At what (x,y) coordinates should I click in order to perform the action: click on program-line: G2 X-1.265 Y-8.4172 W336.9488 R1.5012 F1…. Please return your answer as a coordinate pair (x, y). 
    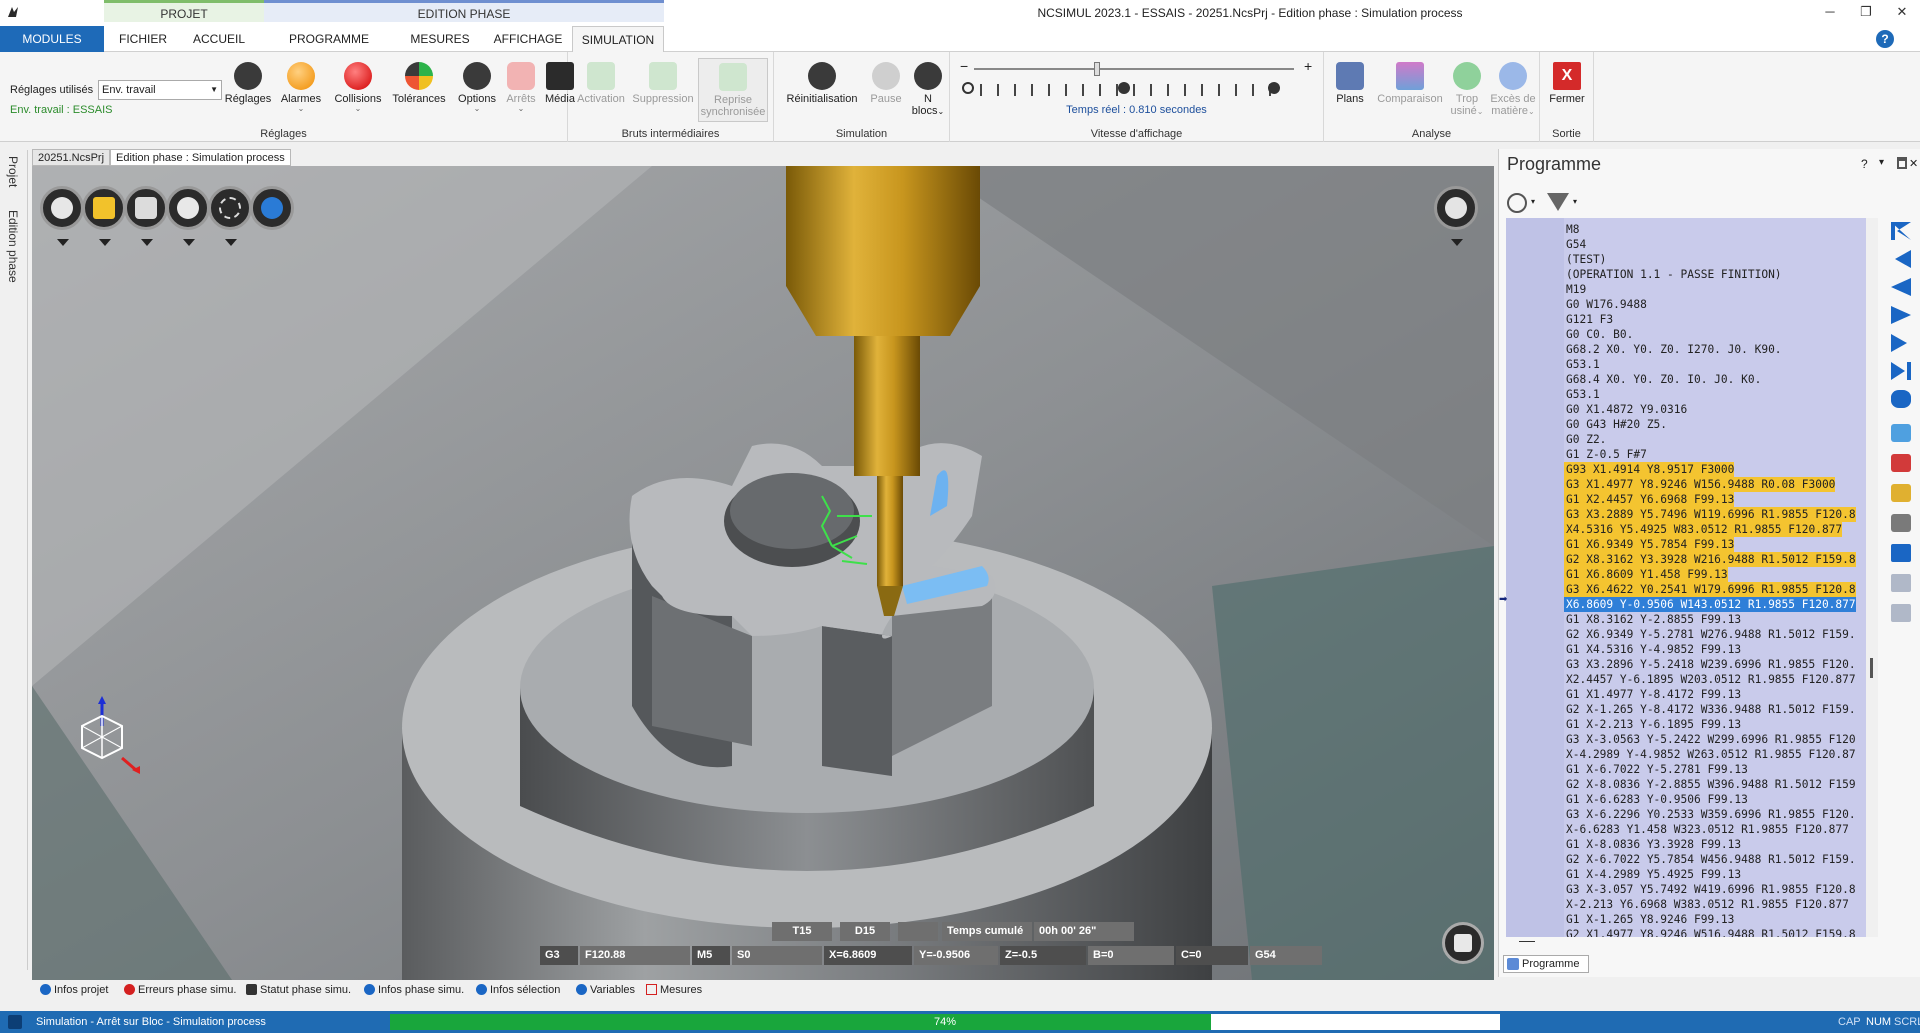
    Looking at the image, I should click on (1686, 707).